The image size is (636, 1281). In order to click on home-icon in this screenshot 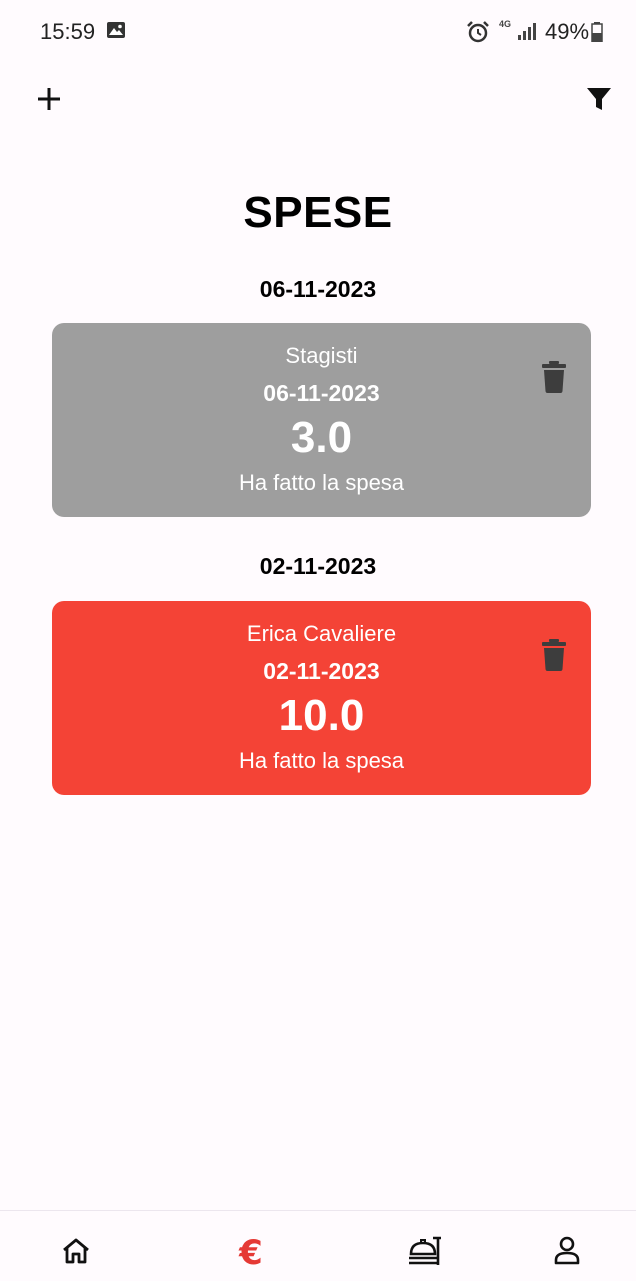, I will do `click(76, 1253)`.